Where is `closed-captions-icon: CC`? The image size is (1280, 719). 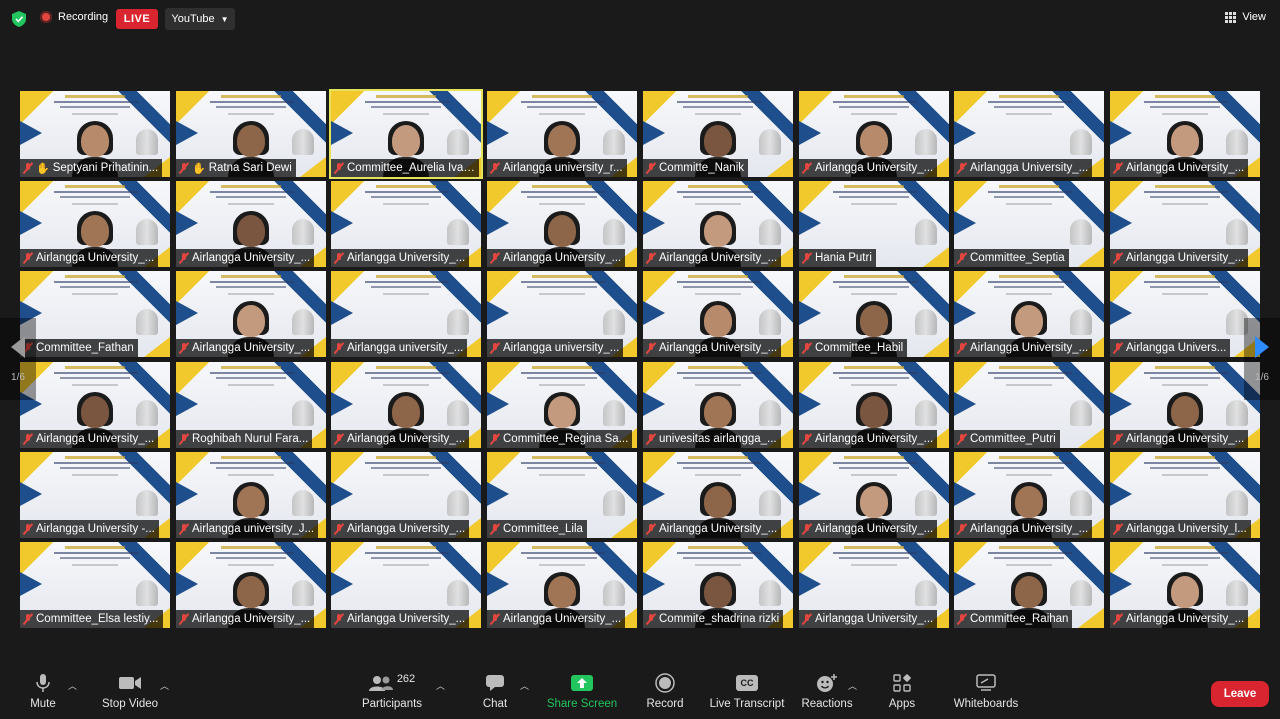 closed-captions-icon: CC is located at coordinates (747, 682).